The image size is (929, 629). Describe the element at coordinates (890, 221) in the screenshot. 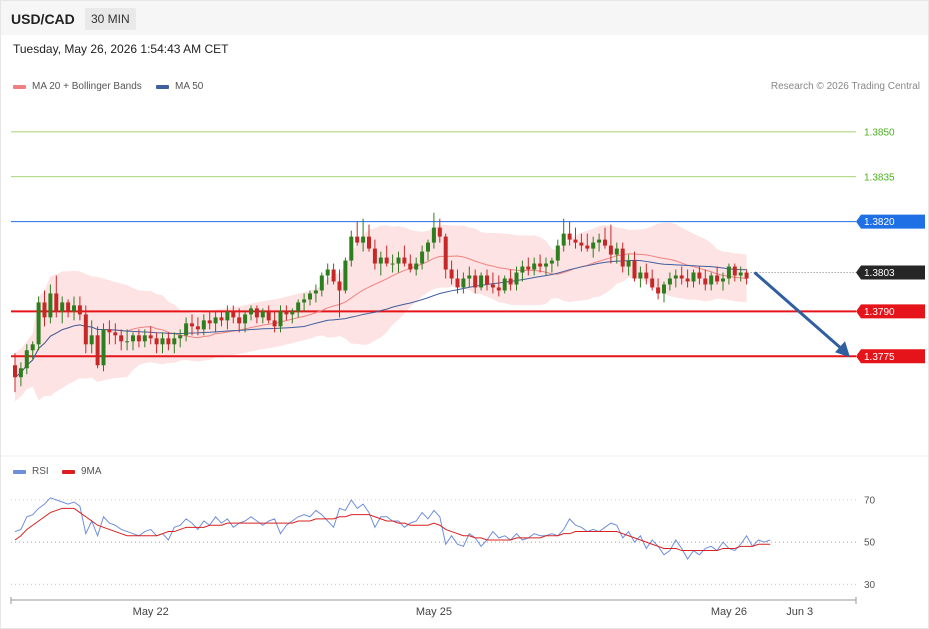

I see `price-tag: 1.3820` at that location.